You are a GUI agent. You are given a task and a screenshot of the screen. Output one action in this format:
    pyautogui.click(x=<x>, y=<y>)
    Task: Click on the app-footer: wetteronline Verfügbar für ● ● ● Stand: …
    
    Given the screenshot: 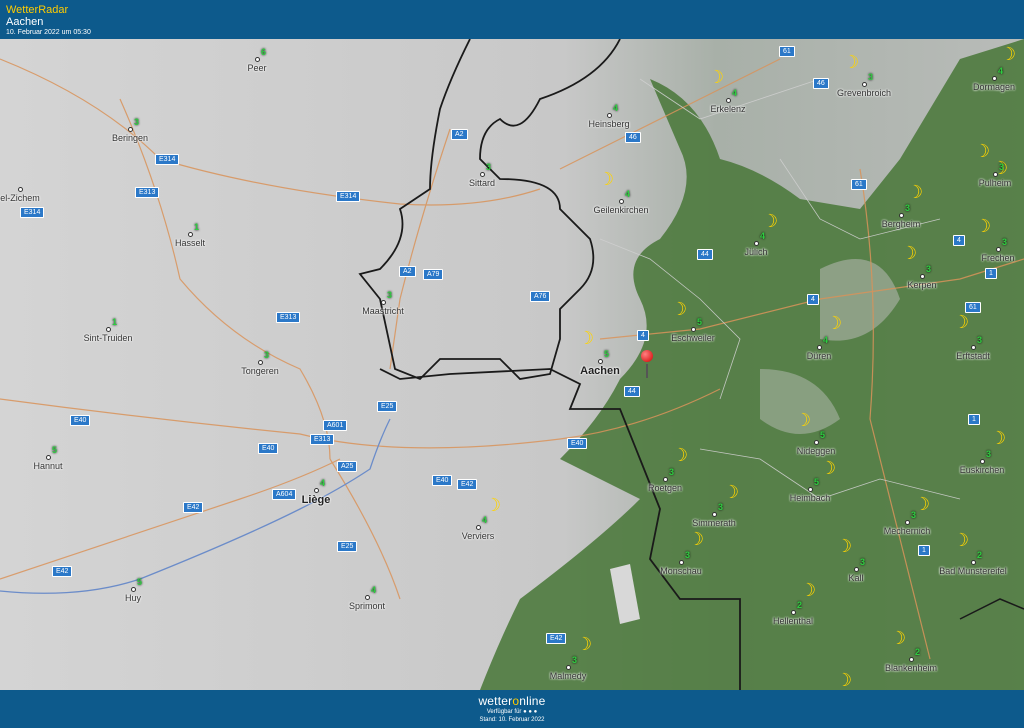 What is the action you would take?
    pyautogui.click(x=512, y=709)
    